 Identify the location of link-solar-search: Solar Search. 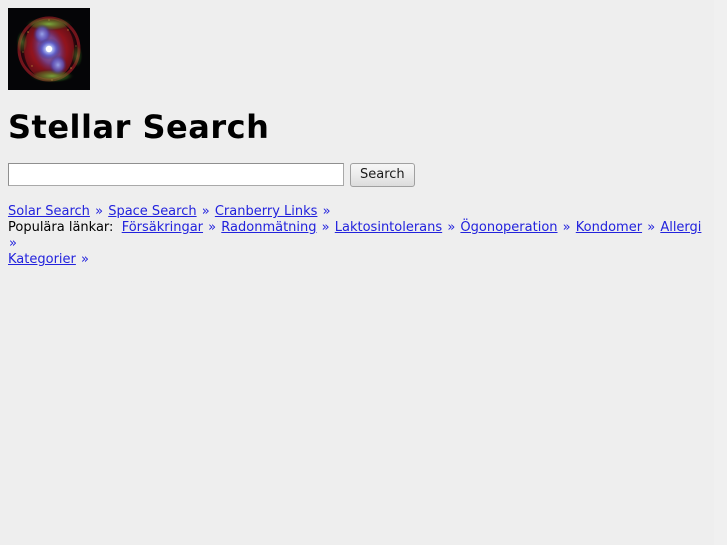
(49, 211).